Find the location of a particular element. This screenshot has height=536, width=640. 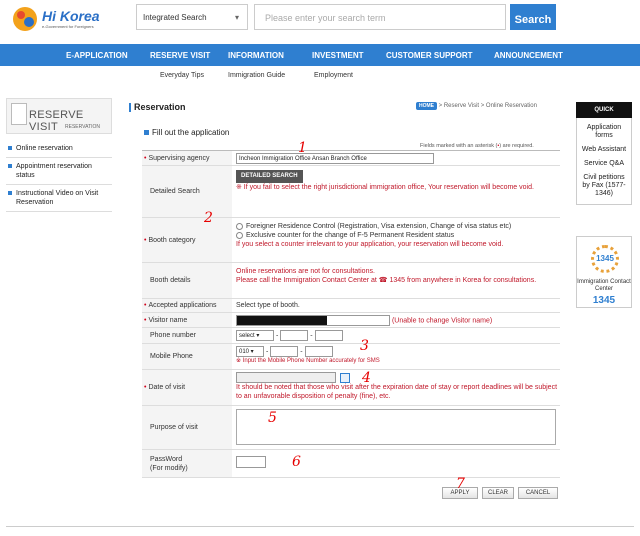

subnav-everyday-tips: Everyday Tips is located at coordinates (182, 75).